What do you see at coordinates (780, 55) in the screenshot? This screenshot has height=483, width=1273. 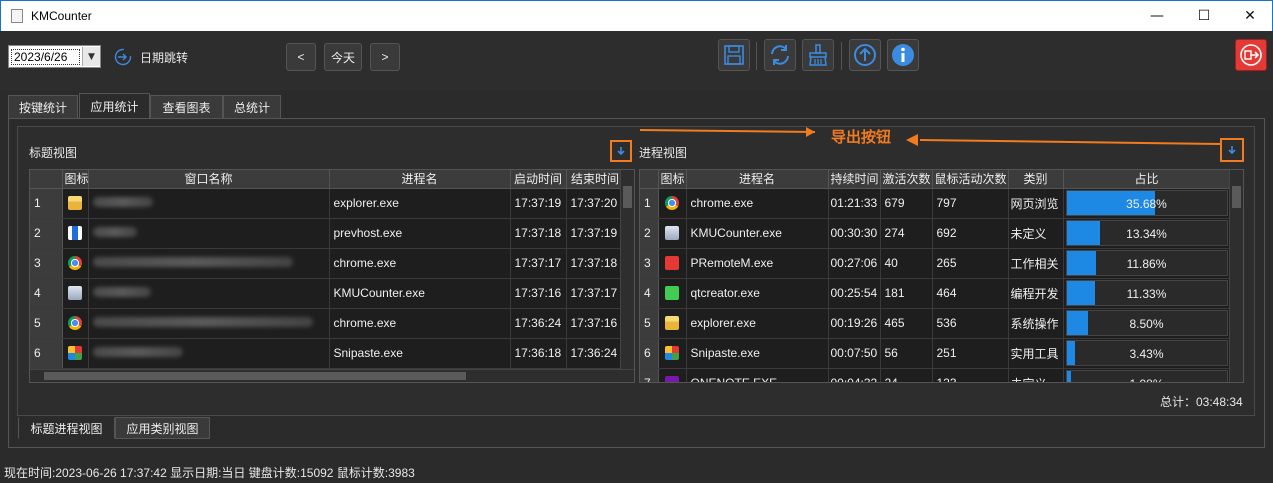 I see `refresh-button` at bounding box center [780, 55].